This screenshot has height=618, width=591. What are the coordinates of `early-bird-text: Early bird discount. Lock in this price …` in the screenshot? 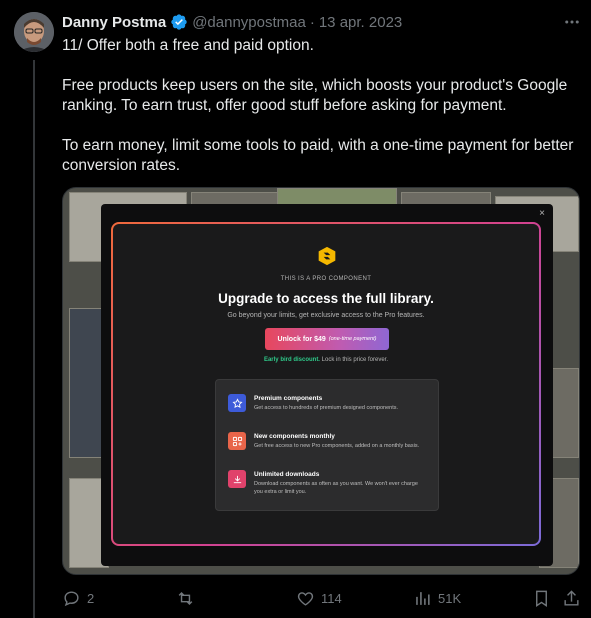 It's located at (326, 360).